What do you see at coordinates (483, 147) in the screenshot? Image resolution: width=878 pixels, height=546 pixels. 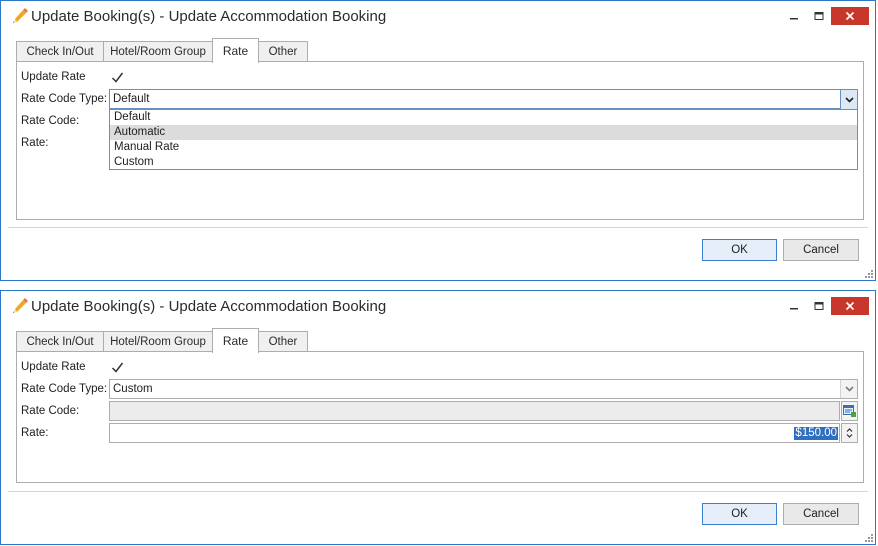 I see `dropdown-option-manual-rate: Manual Rate` at bounding box center [483, 147].